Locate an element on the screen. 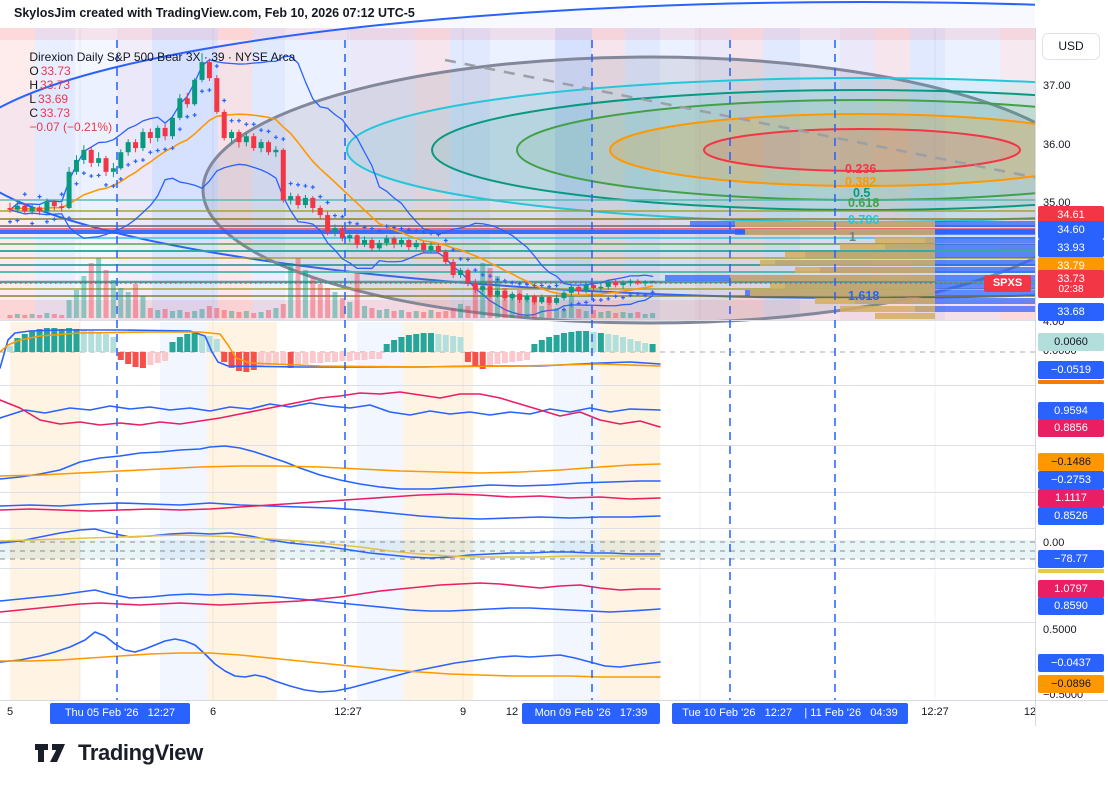 The height and width of the screenshot is (786, 1108). time-tick: 12 is located at coordinates (512, 712).